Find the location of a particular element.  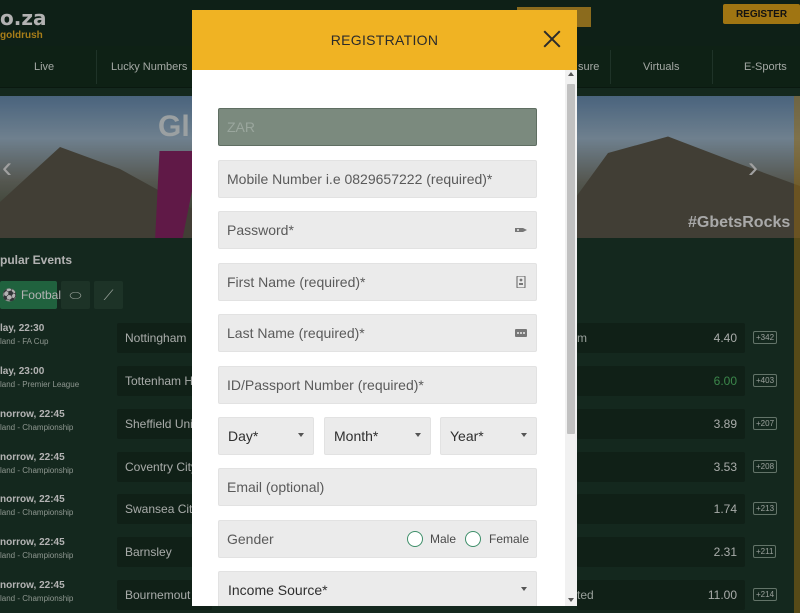

gender-female-label: Female is located at coordinates (509, 539).